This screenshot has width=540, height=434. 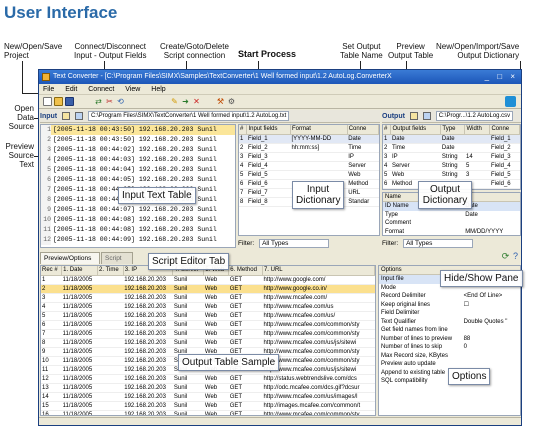 What do you see at coordinates (120, 101) in the screenshot?
I see `auto-connect-icon: ⟲` at bounding box center [120, 101].